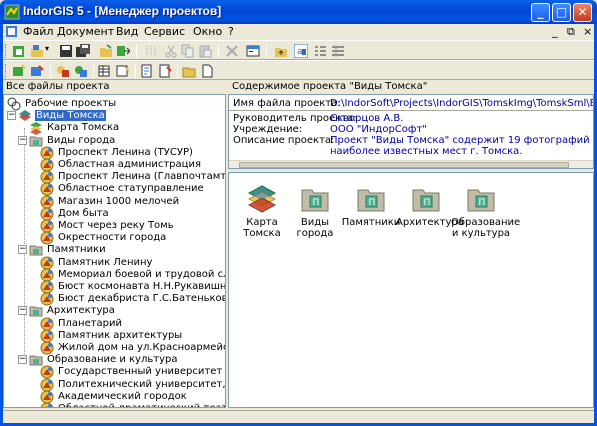  What do you see at coordinates (367, 118) in the screenshot?
I see `manager-value: Скворцов А.В.` at bounding box center [367, 118].